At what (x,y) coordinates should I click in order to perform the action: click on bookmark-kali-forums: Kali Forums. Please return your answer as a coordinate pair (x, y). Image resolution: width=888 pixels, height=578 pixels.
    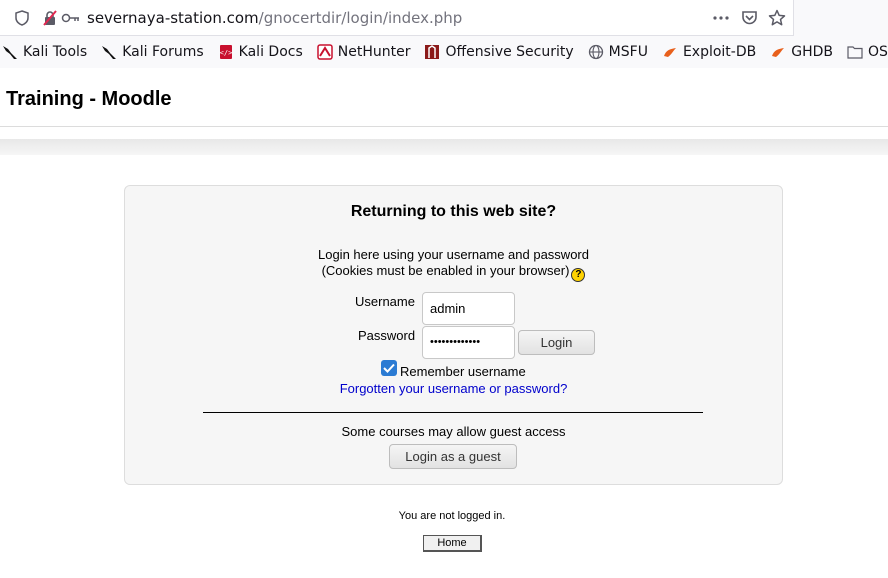
    Looking at the image, I should click on (152, 52).